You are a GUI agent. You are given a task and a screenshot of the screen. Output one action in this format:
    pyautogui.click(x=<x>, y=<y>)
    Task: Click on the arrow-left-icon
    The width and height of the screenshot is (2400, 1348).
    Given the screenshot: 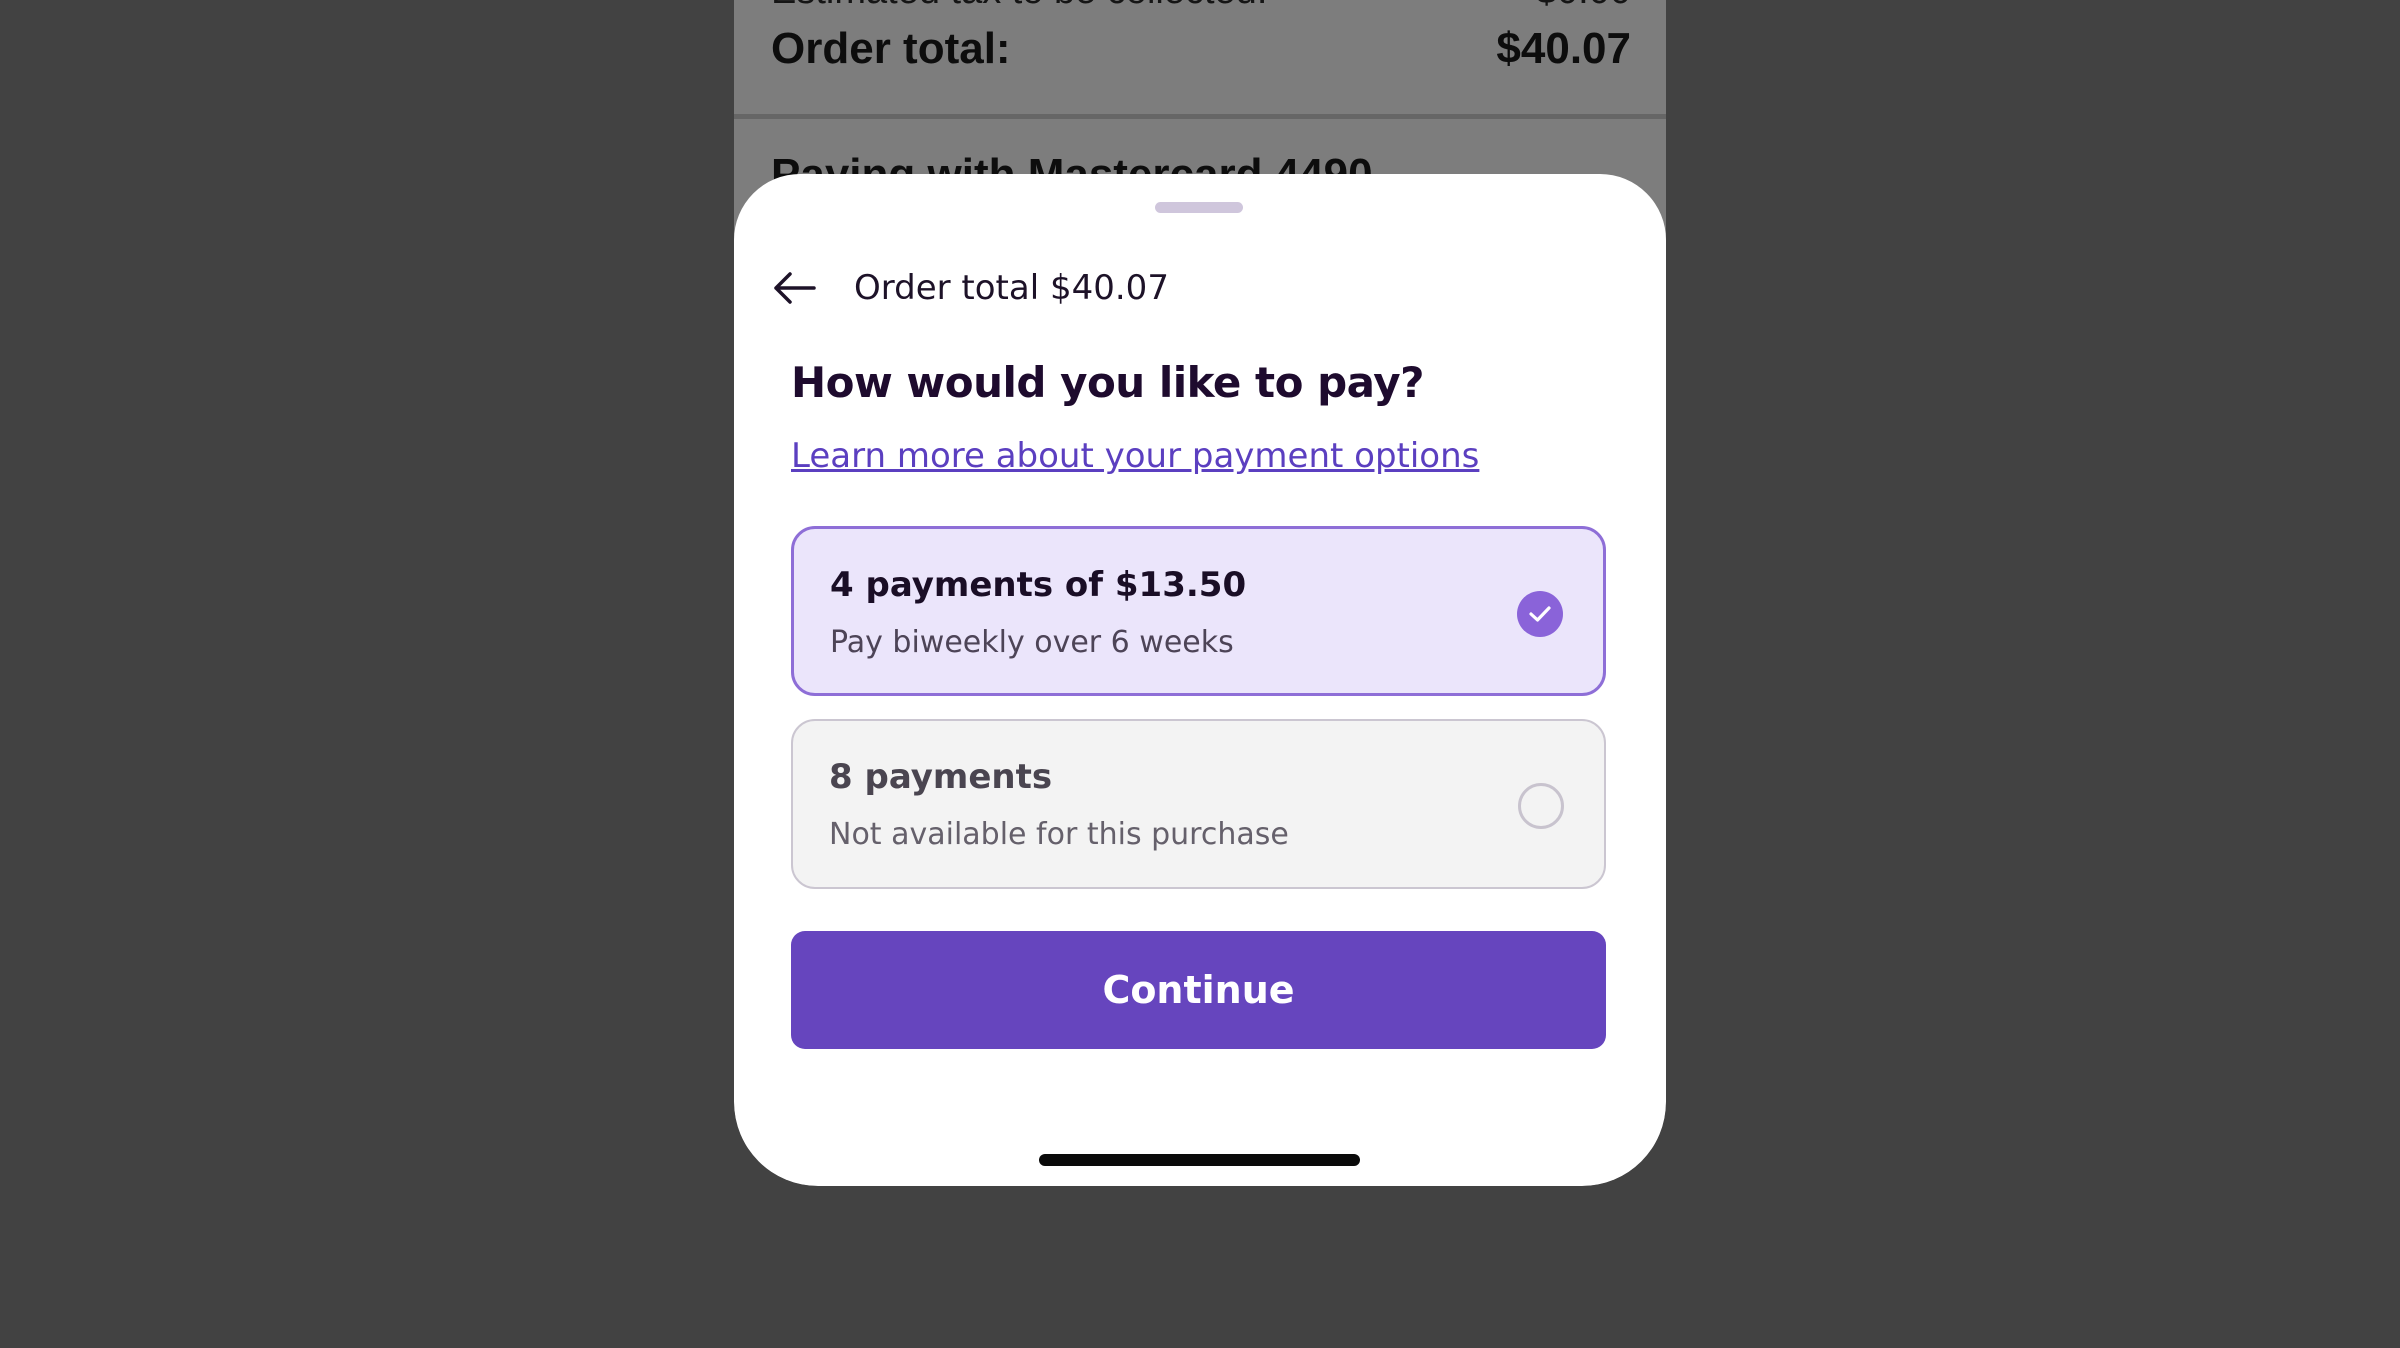 What is the action you would take?
    pyautogui.click(x=795, y=288)
    